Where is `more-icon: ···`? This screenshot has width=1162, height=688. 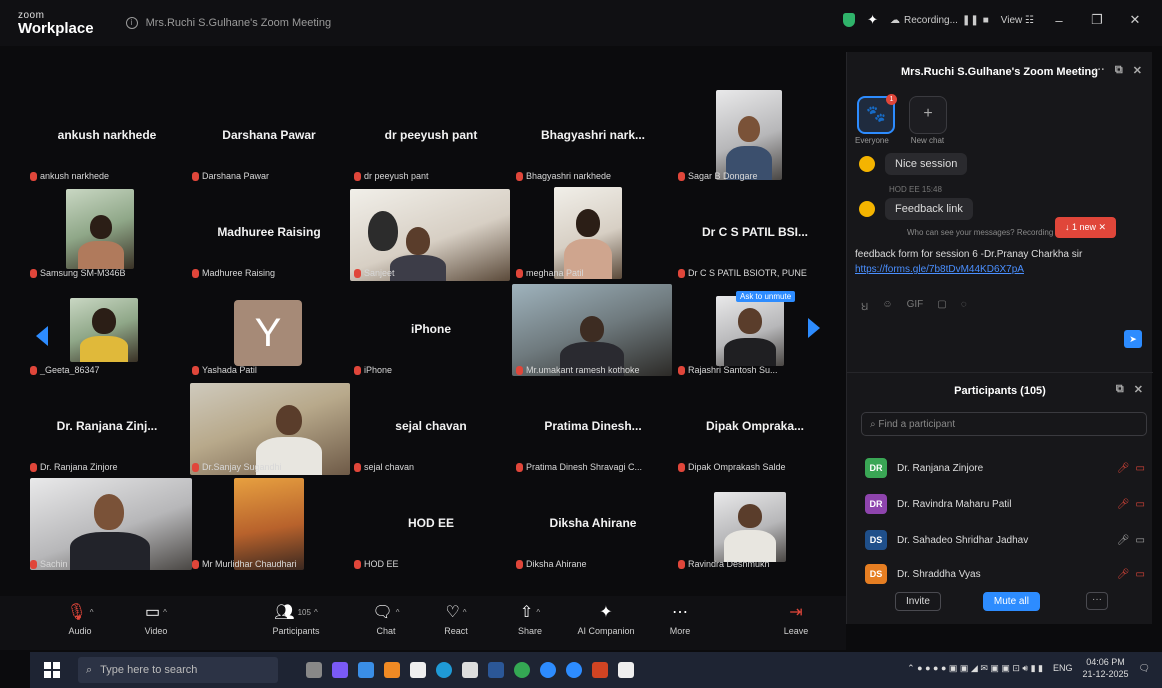 more-icon: ··· is located at coordinates (1099, 70).